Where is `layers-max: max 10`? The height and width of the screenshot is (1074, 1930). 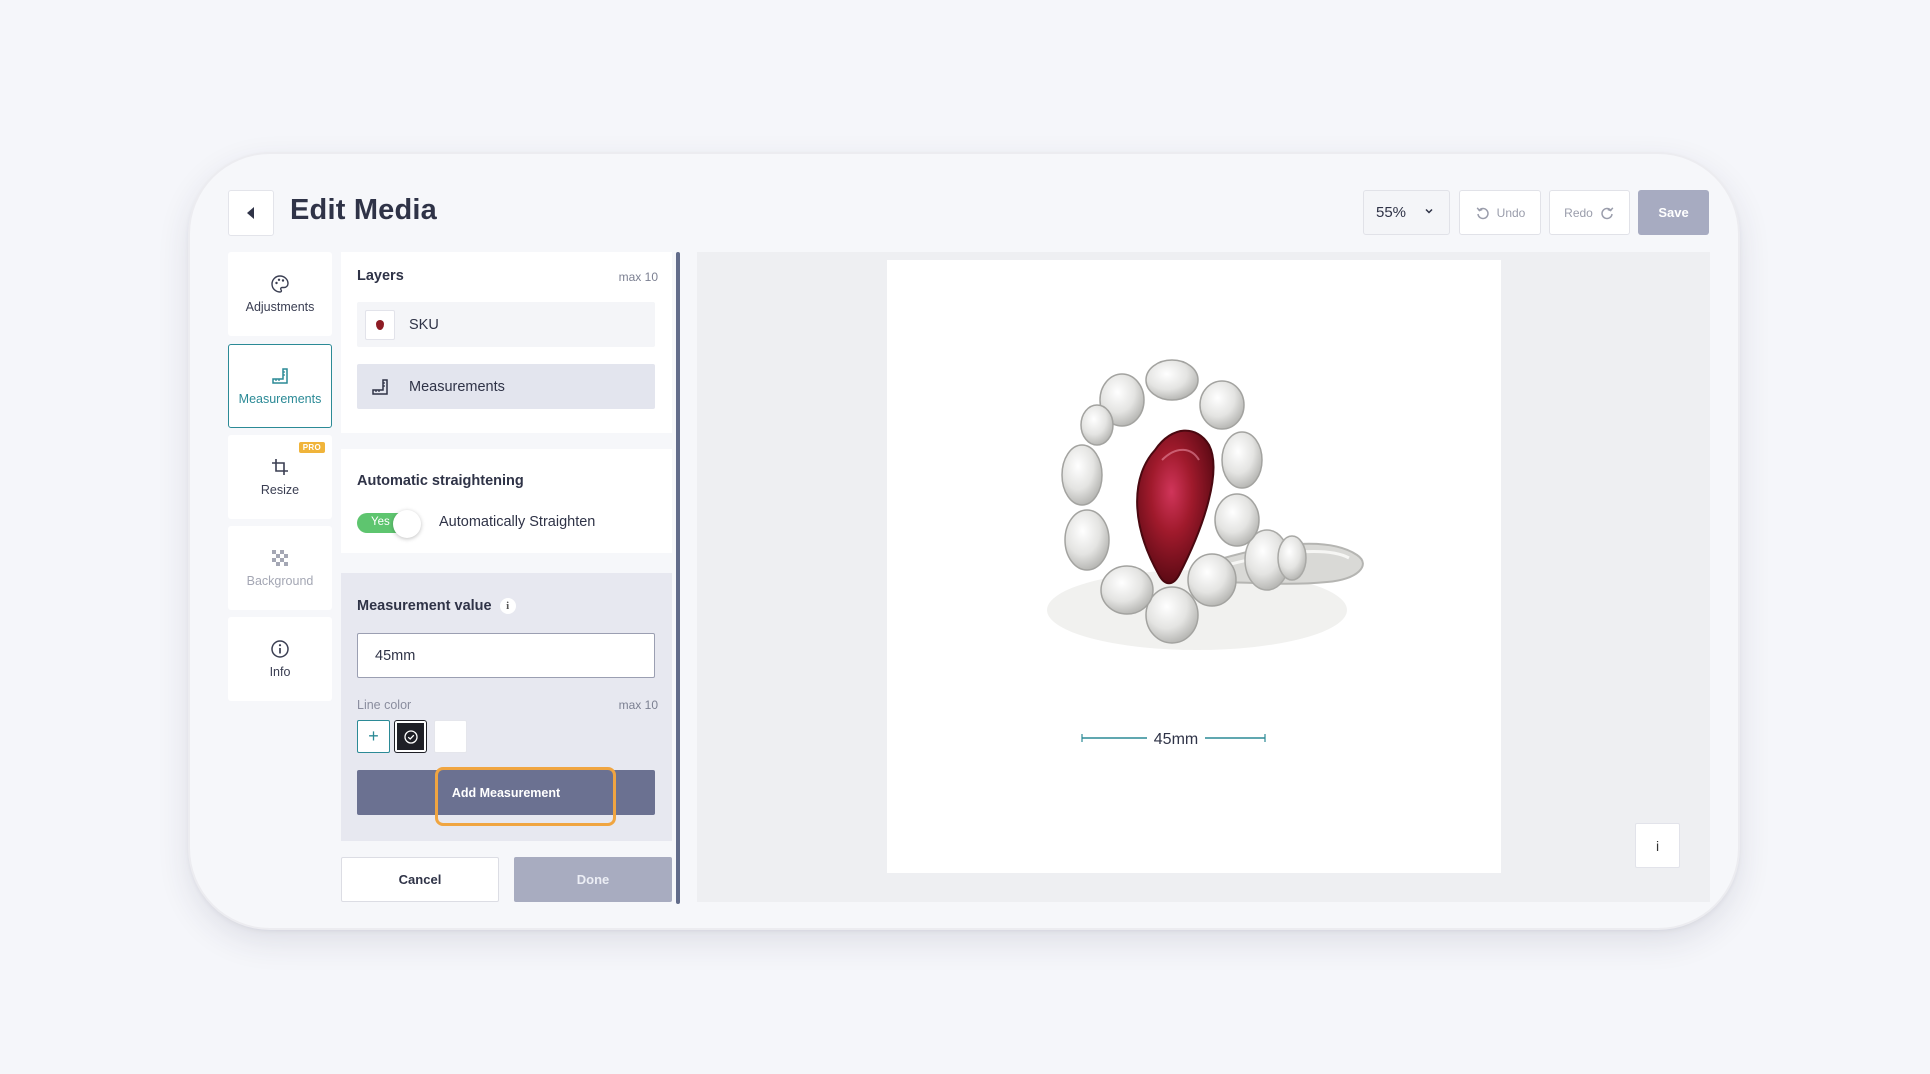 layers-max: max 10 is located at coordinates (638, 277).